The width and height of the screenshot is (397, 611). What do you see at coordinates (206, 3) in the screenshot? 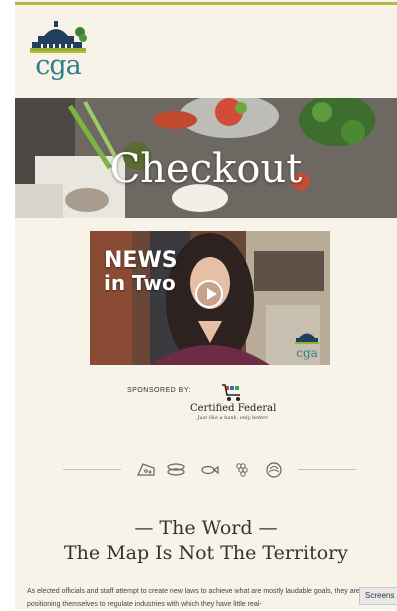
I see `top-accent-rule` at bounding box center [206, 3].